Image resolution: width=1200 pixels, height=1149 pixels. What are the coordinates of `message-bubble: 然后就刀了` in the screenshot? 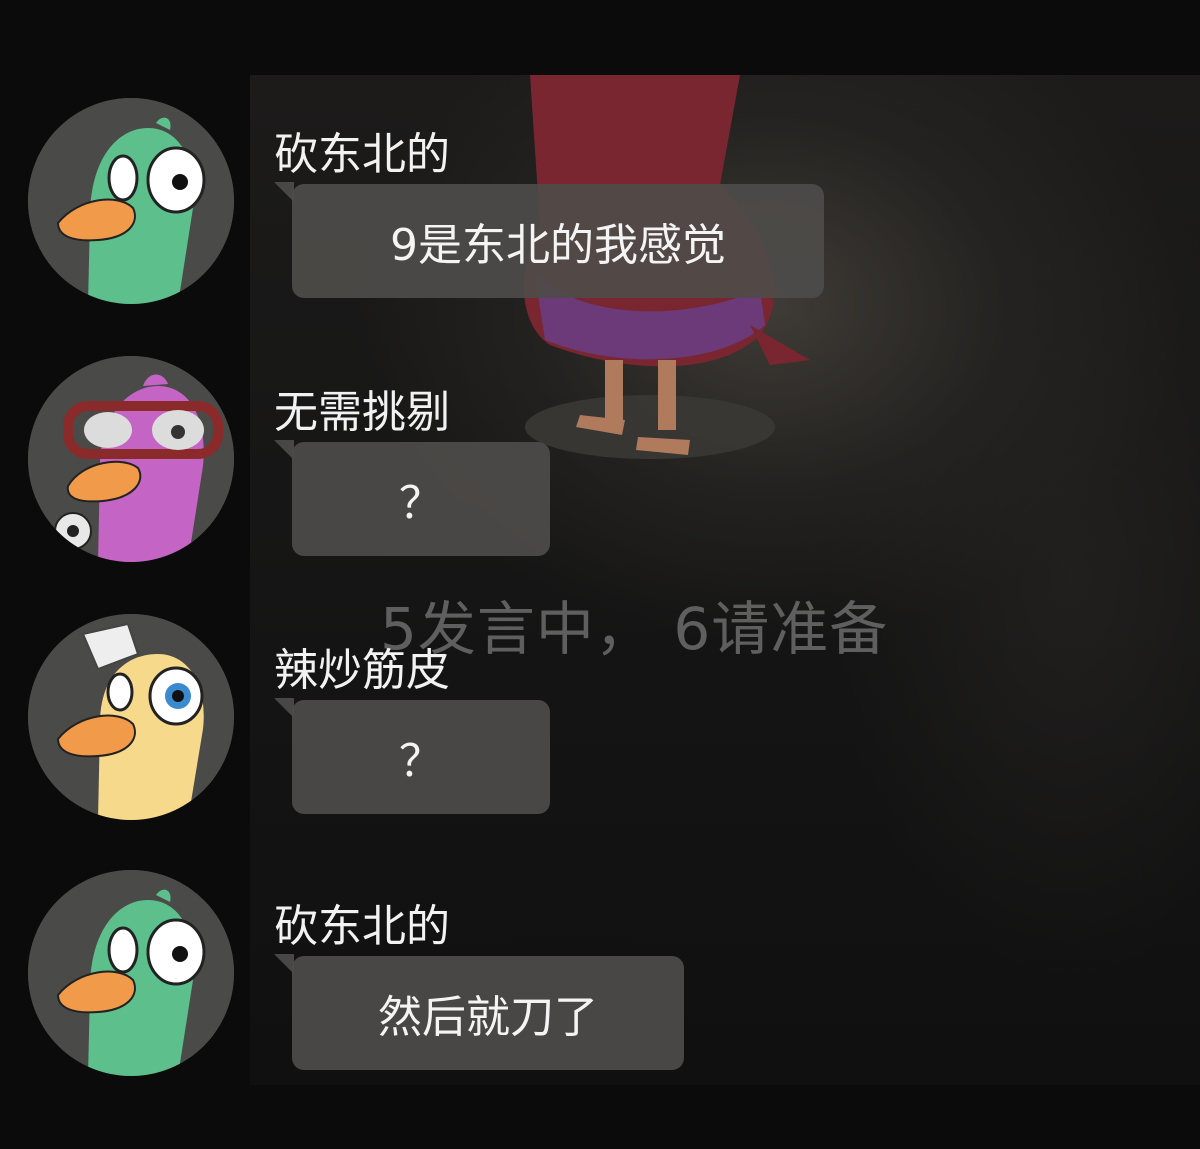 It's located at (479, 1012).